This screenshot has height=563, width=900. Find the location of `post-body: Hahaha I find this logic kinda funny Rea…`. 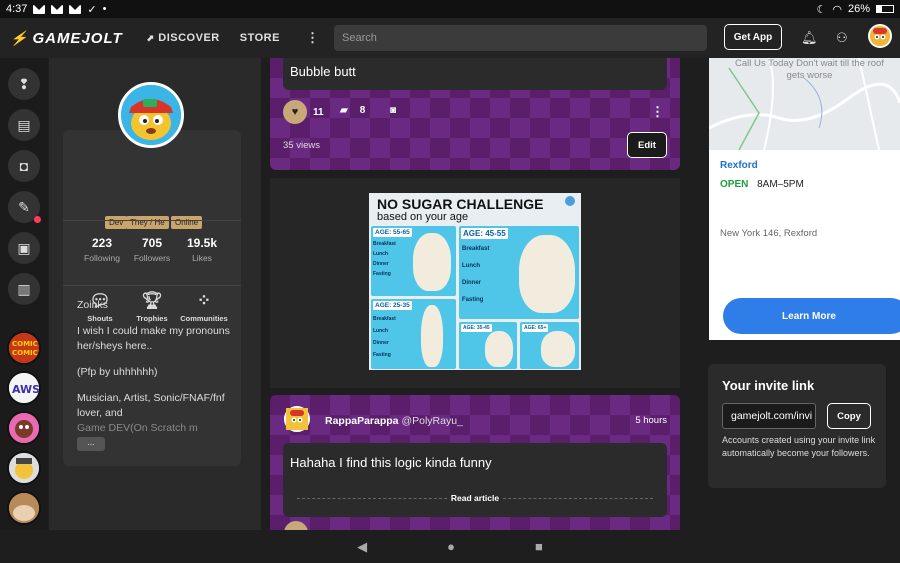

post-body: Hahaha I find this logic kinda funny Rea… is located at coordinates (475, 480).